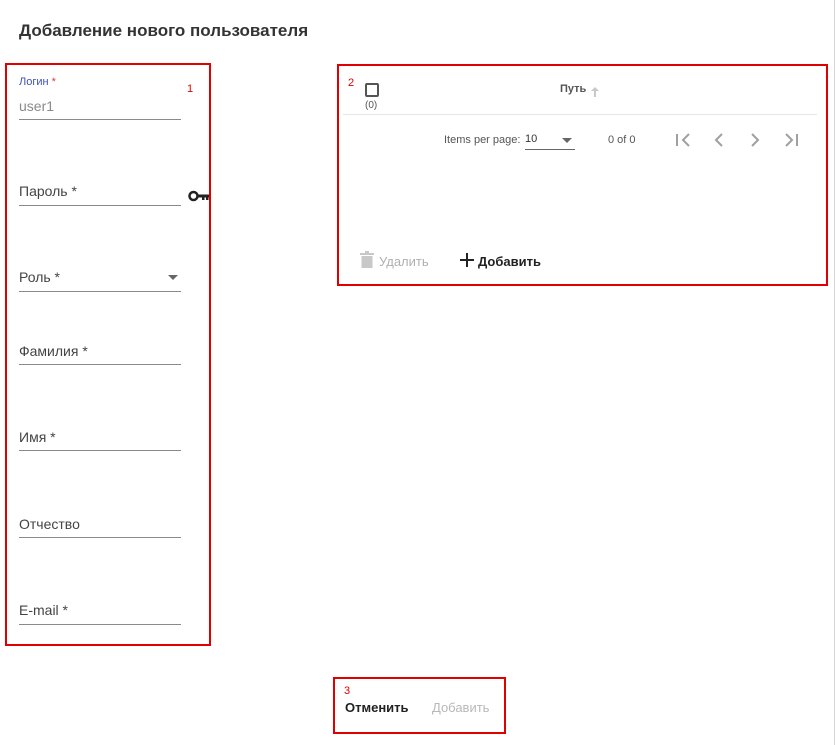 This screenshot has height=745, width=838. What do you see at coordinates (53, 82) in the screenshot?
I see `required-mark: *` at bounding box center [53, 82].